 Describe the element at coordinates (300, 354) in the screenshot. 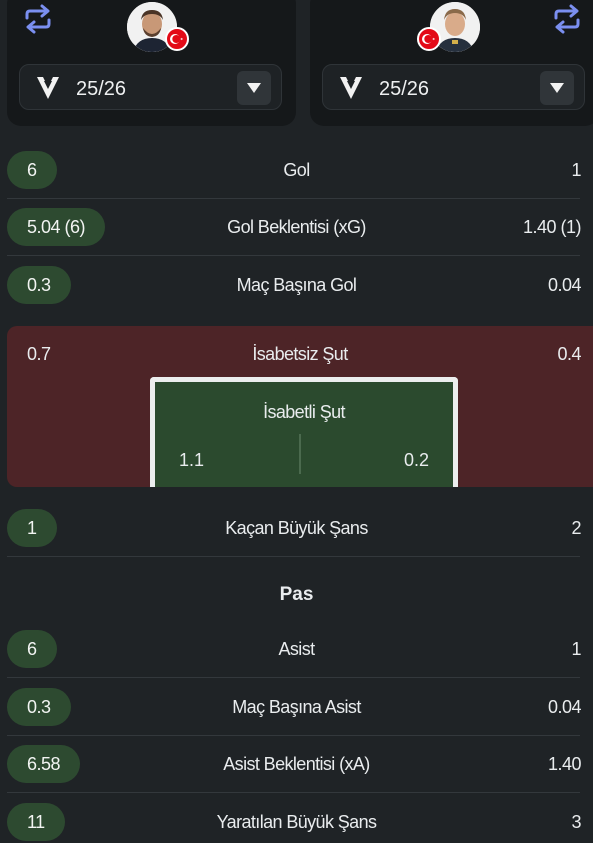

I see `off-target-label: İsabetsiz Şut` at that location.